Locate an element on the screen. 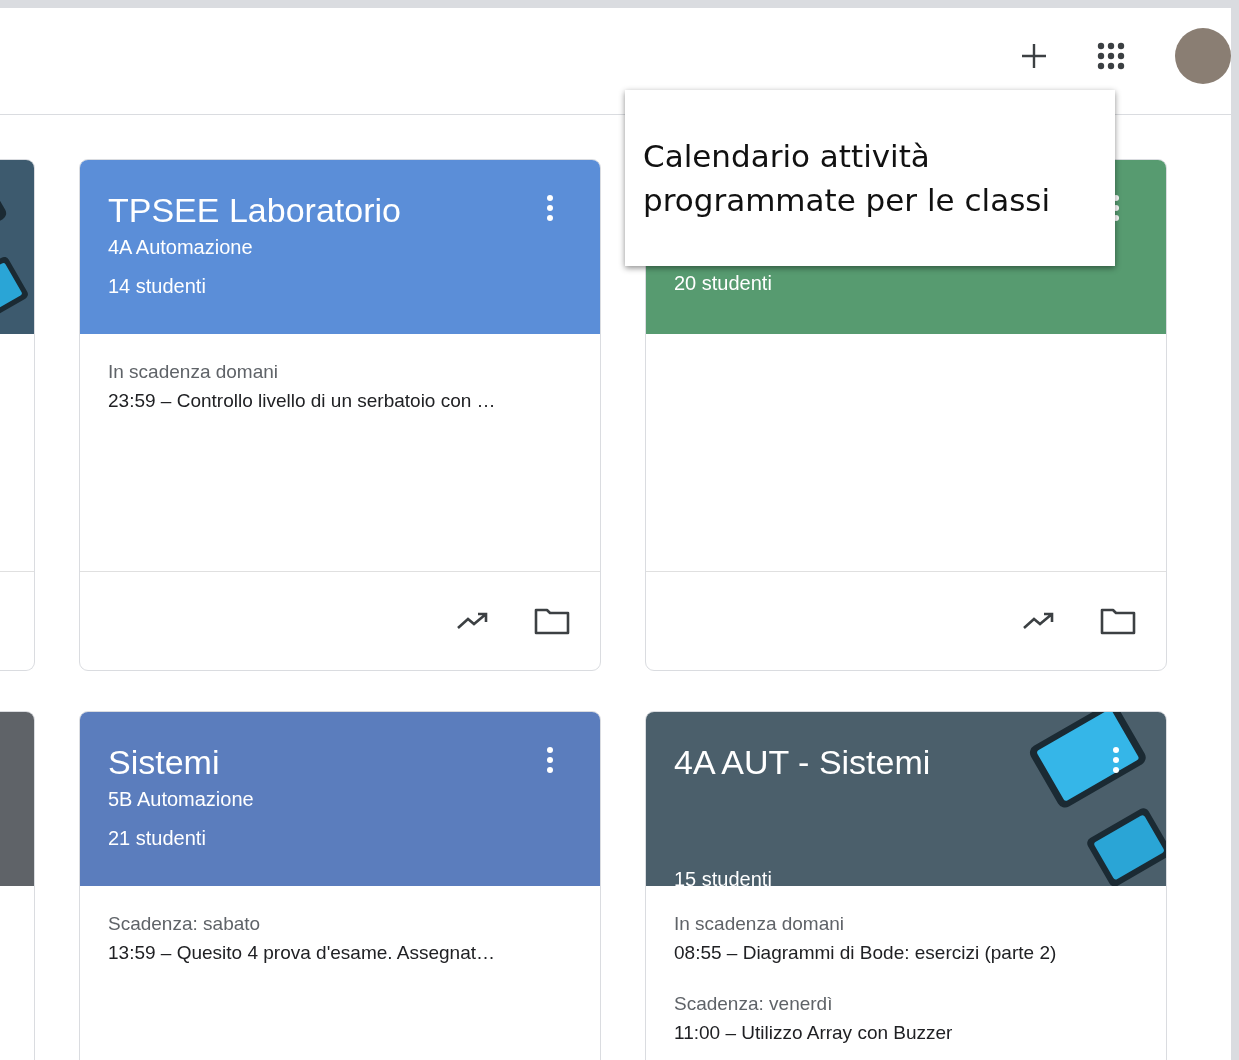 The height and width of the screenshot is (1060, 1239). class-title: 4A AUT - Sistemi is located at coordinates (906, 762).